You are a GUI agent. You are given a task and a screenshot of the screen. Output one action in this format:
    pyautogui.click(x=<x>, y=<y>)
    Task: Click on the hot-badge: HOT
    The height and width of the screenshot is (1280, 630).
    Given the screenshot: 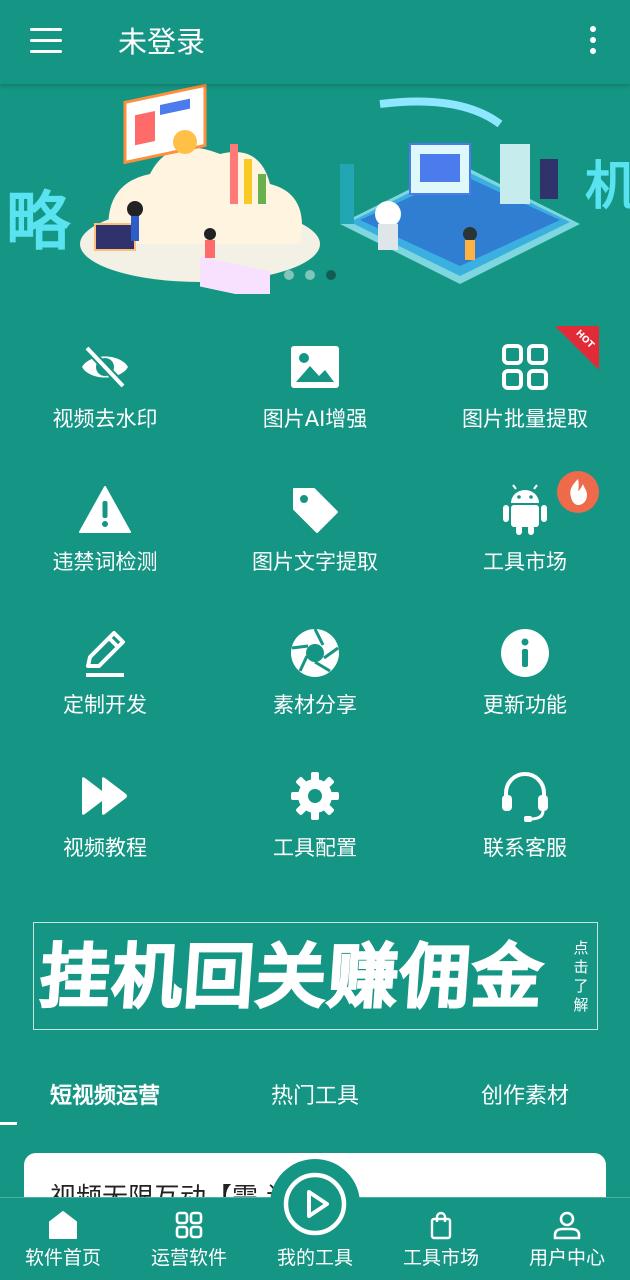 What is the action you would take?
    pyautogui.click(x=577, y=348)
    